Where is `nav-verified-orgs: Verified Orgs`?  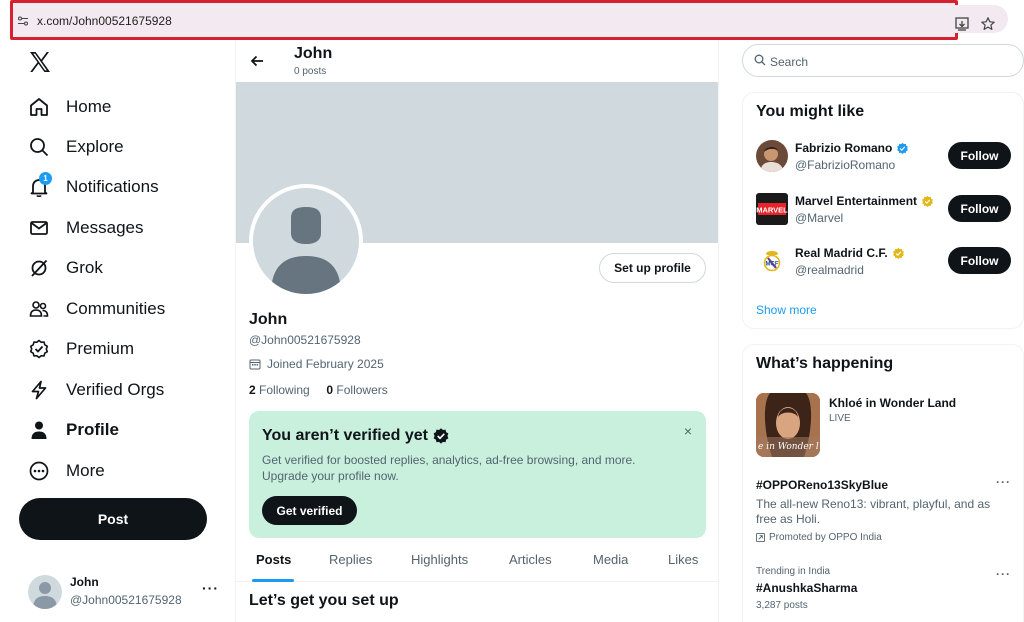 nav-verified-orgs: Verified Orgs is located at coordinates (96, 390).